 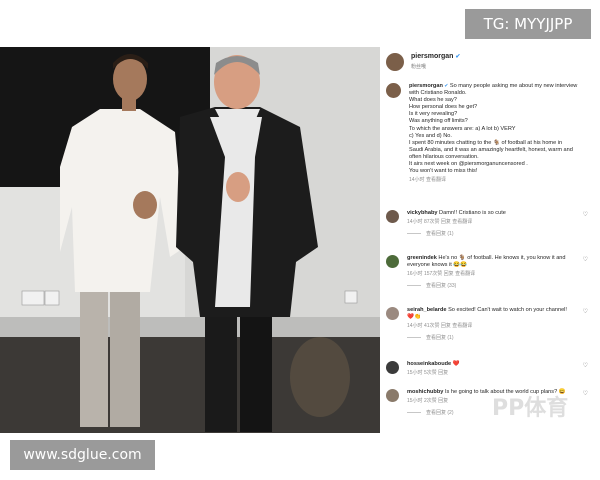 I want to click on view-replies-text: 查看回复 (2), so click(x=440, y=413).